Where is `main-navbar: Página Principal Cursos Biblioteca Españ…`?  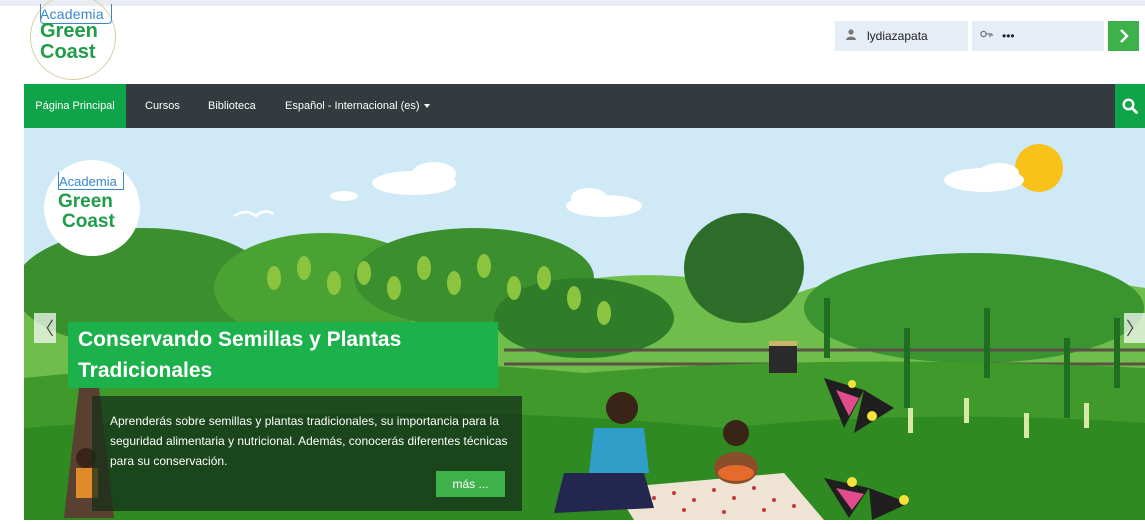 main-navbar: Página Principal Cursos Biblioteca Españ… is located at coordinates (584, 106).